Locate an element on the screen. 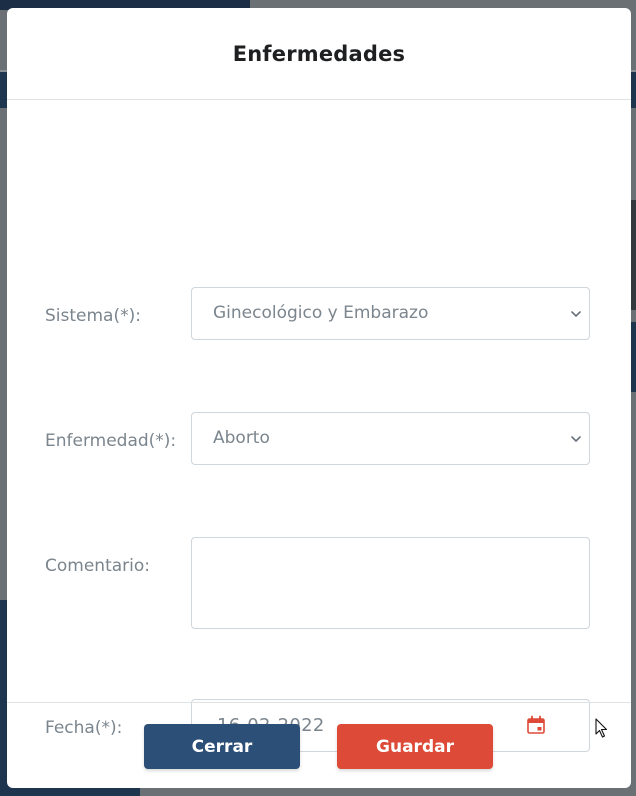 The image size is (636, 796). modal-title: Enfermedades is located at coordinates (319, 53).